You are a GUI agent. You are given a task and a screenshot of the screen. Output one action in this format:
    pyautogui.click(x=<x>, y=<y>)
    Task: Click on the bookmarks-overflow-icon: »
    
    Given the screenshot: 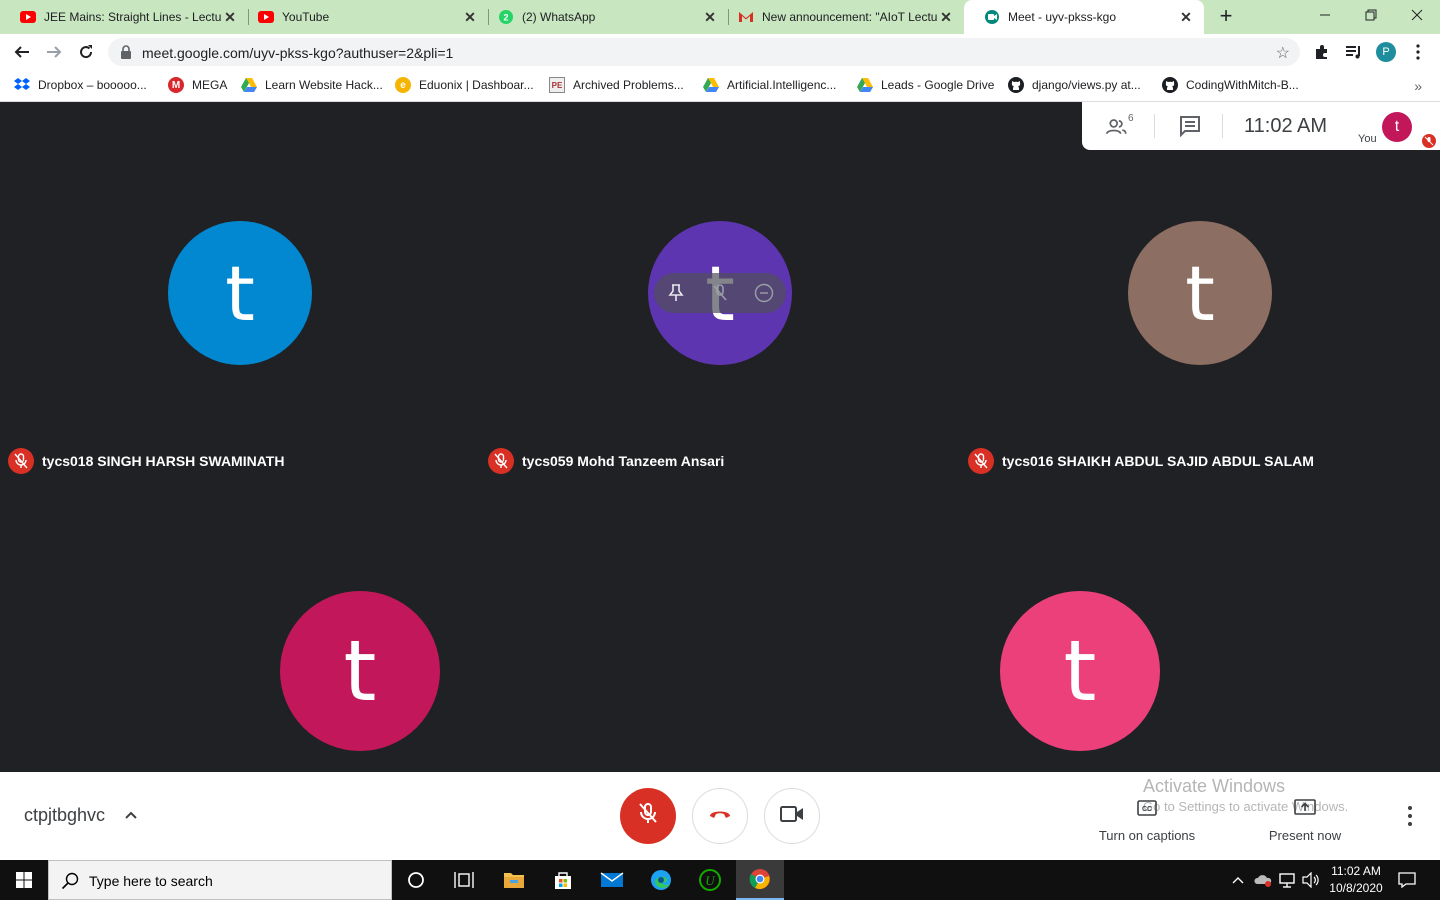 What is the action you would take?
    pyautogui.click(x=1418, y=86)
    